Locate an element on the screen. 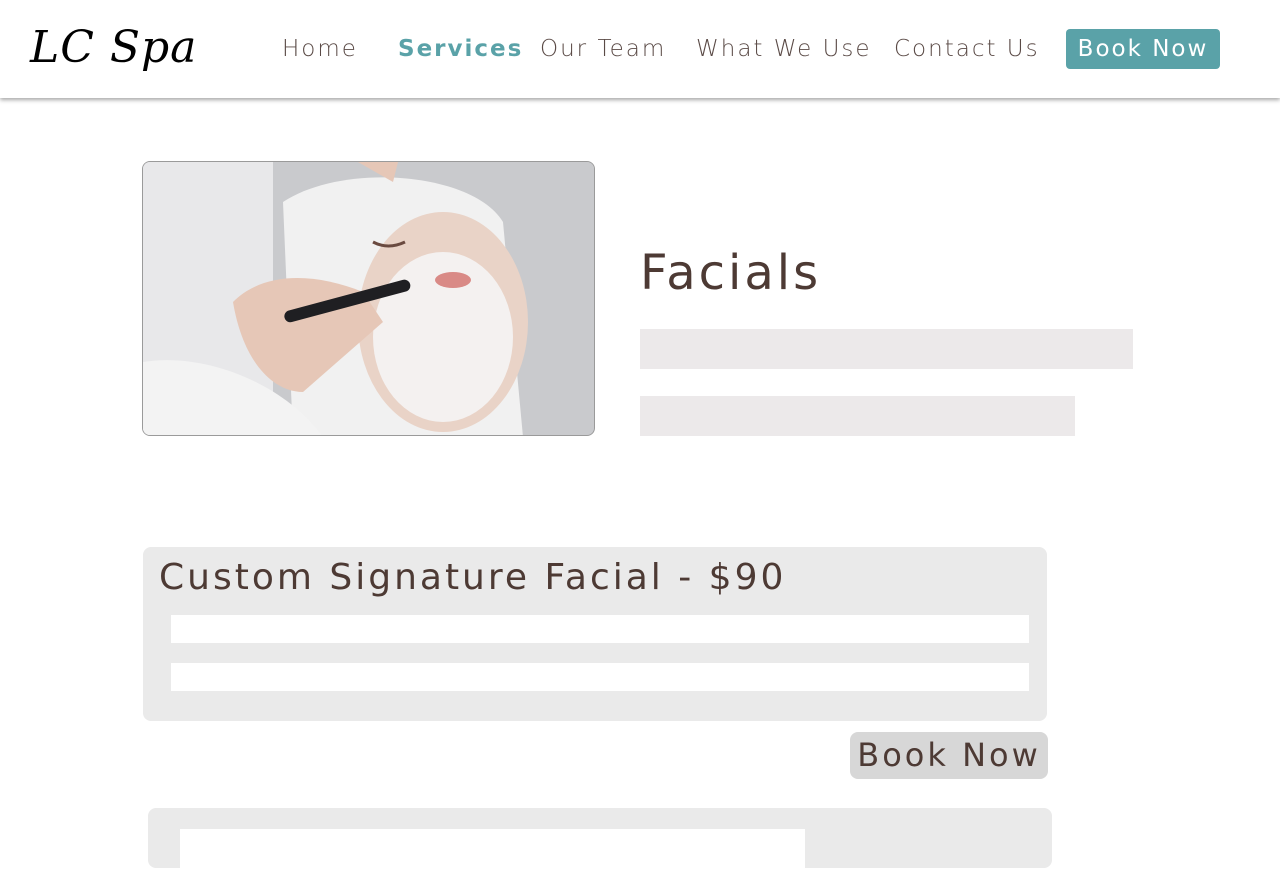  service-book-now-button: Book Now is located at coordinates (949, 755).